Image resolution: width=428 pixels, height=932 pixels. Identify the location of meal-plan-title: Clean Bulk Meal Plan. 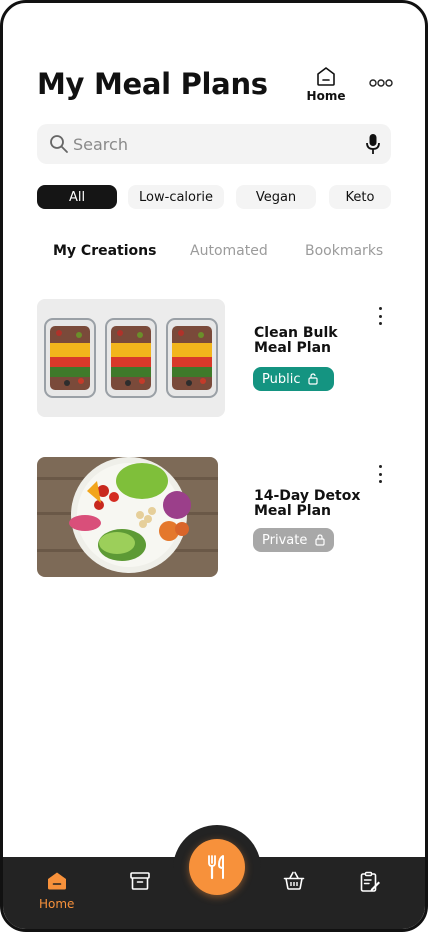
(296, 341).